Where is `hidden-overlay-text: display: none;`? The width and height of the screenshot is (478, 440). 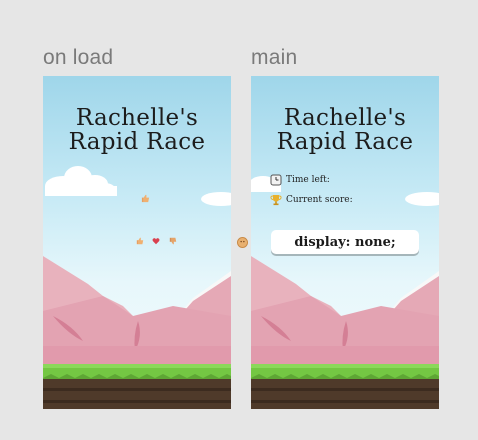 hidden-overlay-text: display: none; is located at coordinates (345, 242).